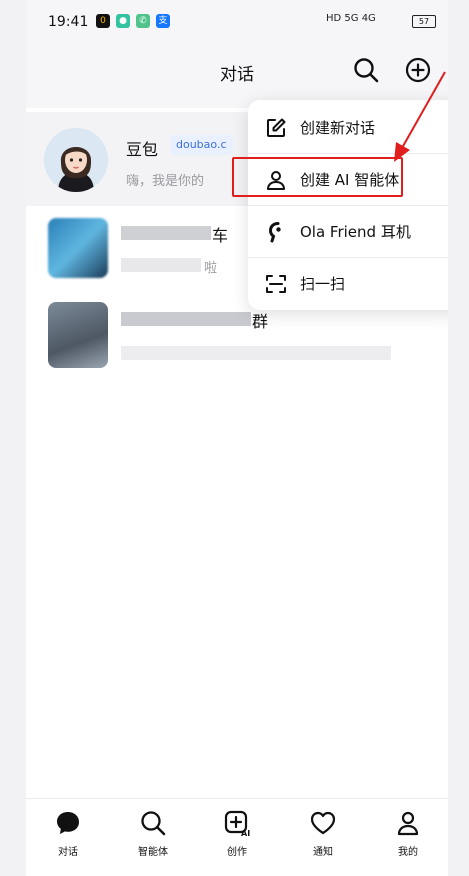  I want to click on tab-notifications: 通知, so click(323, 839).